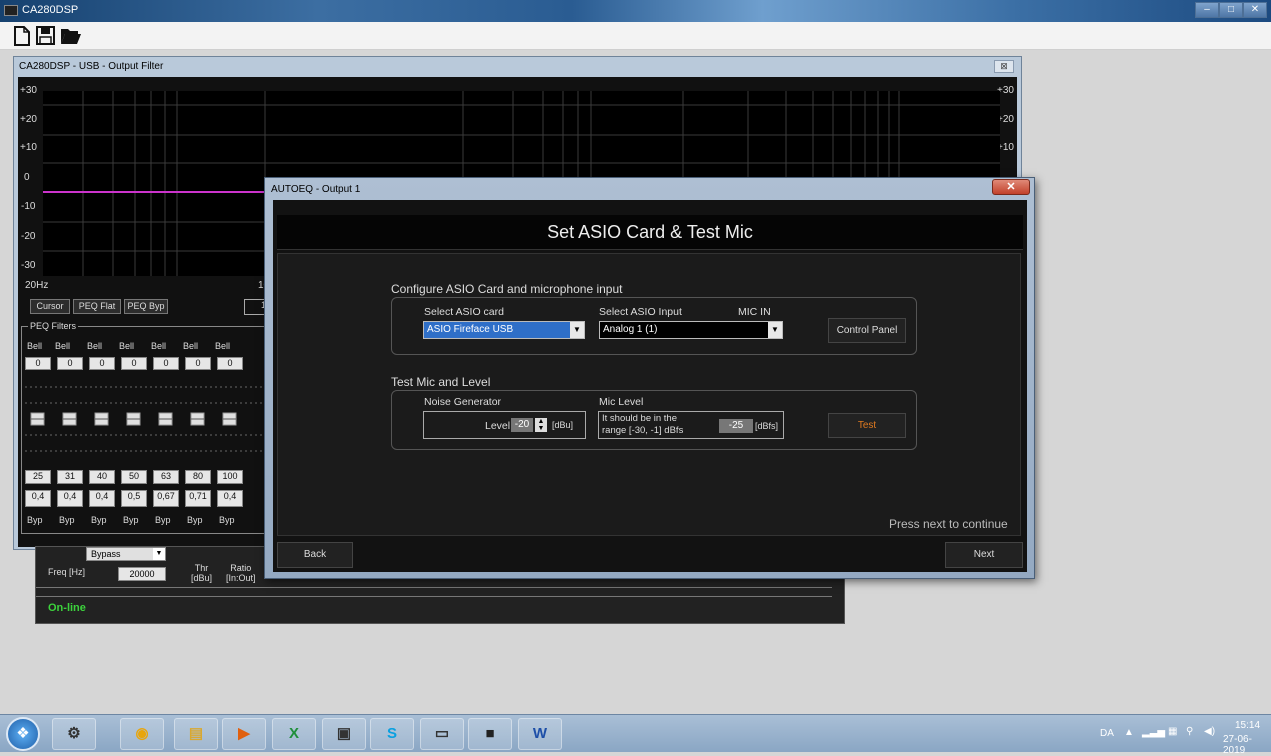 The image size is (1271, 756). I want to click on word-taskbar-icon: W, so click(540, 734).